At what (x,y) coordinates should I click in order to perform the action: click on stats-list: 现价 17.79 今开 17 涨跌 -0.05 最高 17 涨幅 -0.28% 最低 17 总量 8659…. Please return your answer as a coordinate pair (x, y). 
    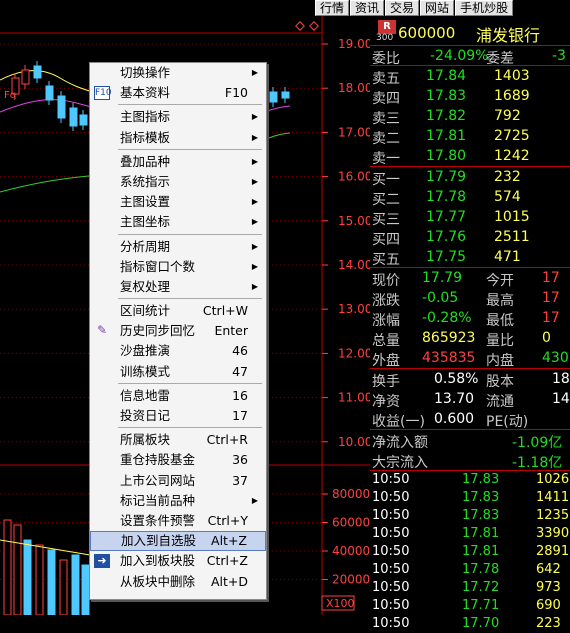
    Looking at the image, I should click on (470, 318).